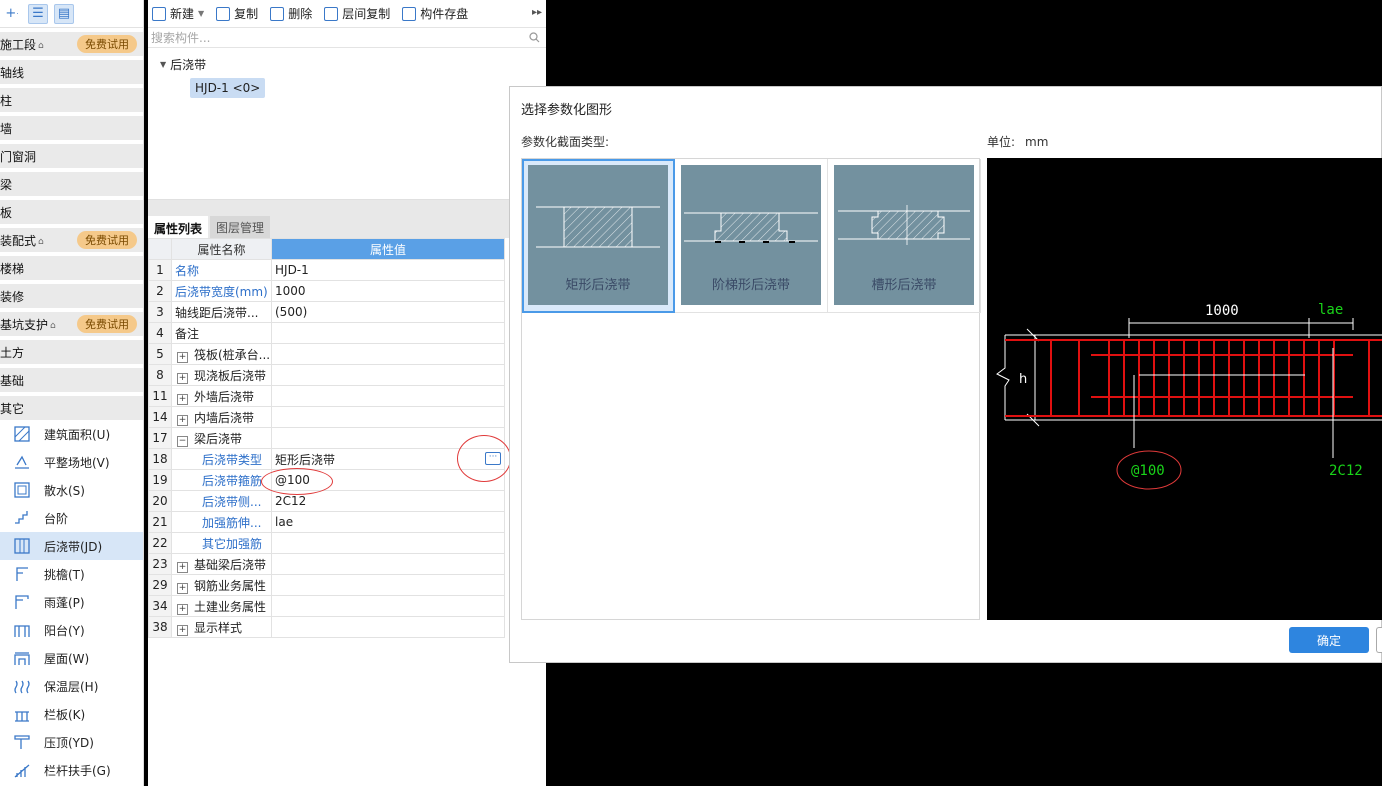 This screenshot has width=1382, height=786. Describe the element at coordinates (71, 352) in the screenshot. I see `category-11: 土方` at that location.